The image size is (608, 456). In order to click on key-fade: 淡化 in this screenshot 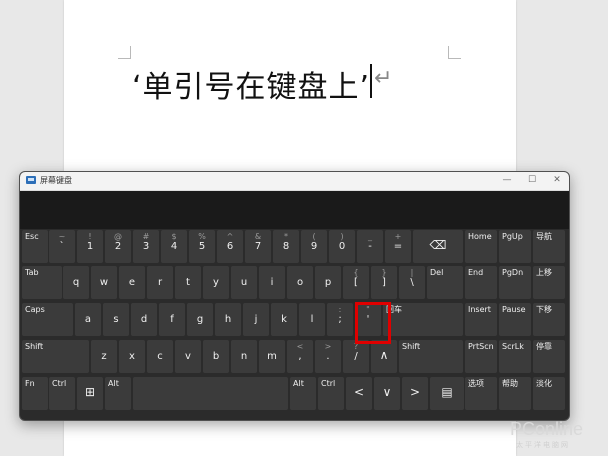, I will do `click(549, 393)`.